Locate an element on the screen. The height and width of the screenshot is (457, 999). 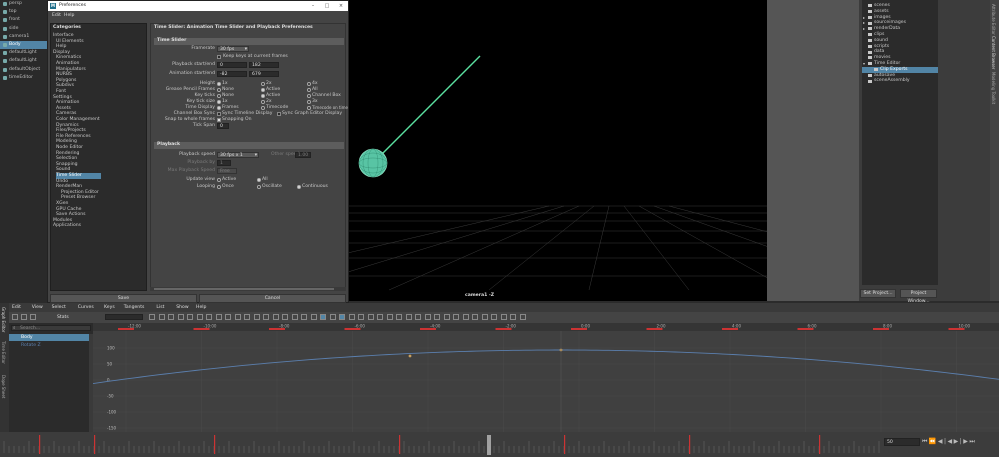
tick-size-2x-radio is located at coordinates (263, 101).